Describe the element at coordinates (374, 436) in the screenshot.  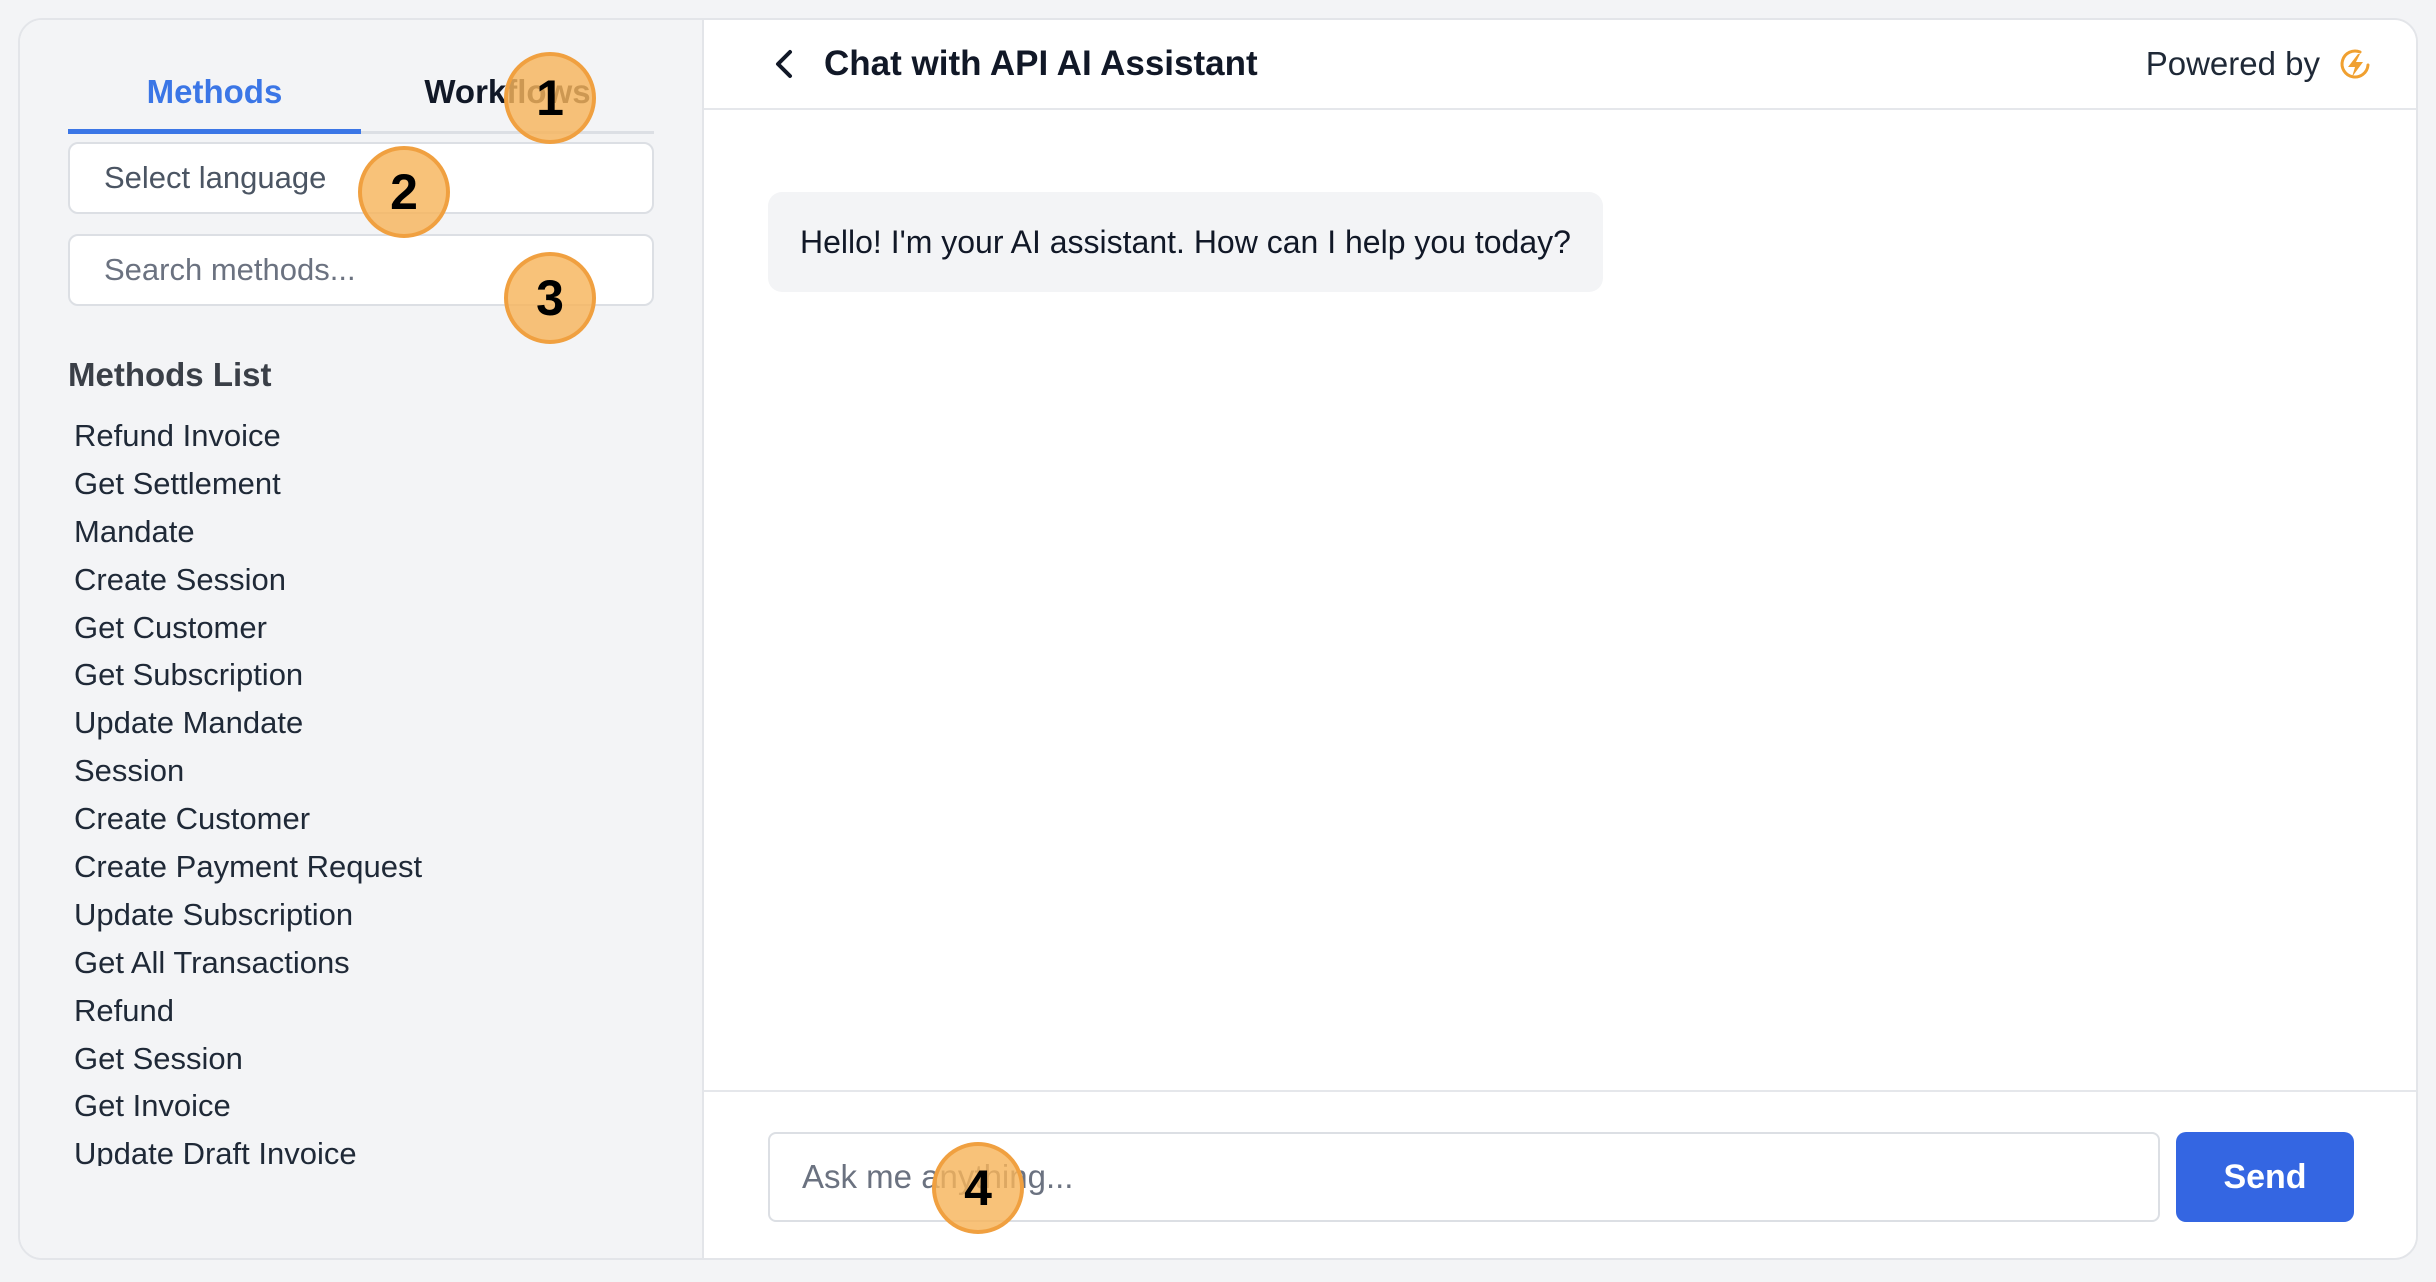
I see `method-item: Refund Invoice` at that location.